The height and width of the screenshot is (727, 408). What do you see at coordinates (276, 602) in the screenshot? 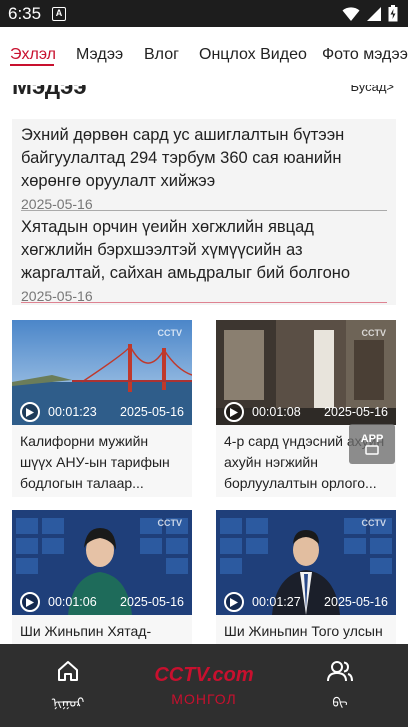
I see `video-duration: 00:01:27` at bounding box center [276, 602].